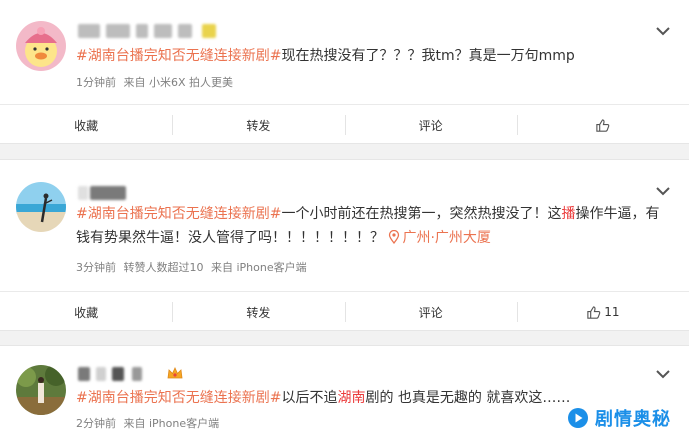 The height and width of the screenshot is (437, 689). I want to click on post-action-bar: 收藏 转发 评论, so click(344, 124).